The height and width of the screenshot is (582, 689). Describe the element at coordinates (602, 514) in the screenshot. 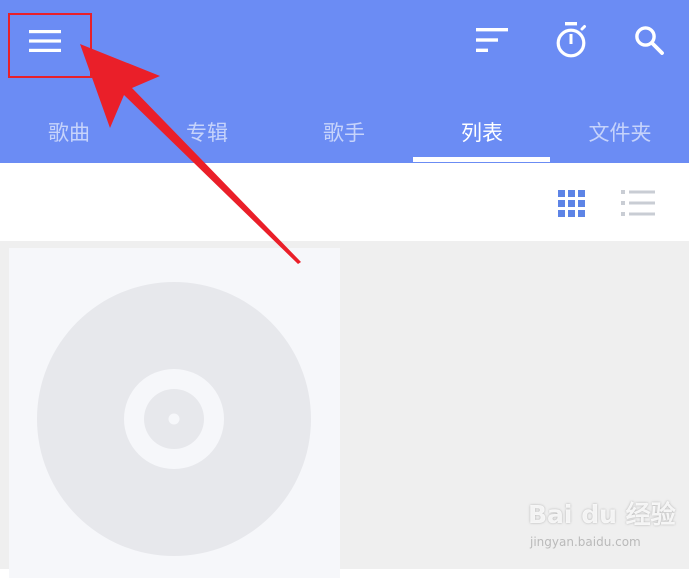

I see `watermark-logo-text: Bai du 经验` at that location.